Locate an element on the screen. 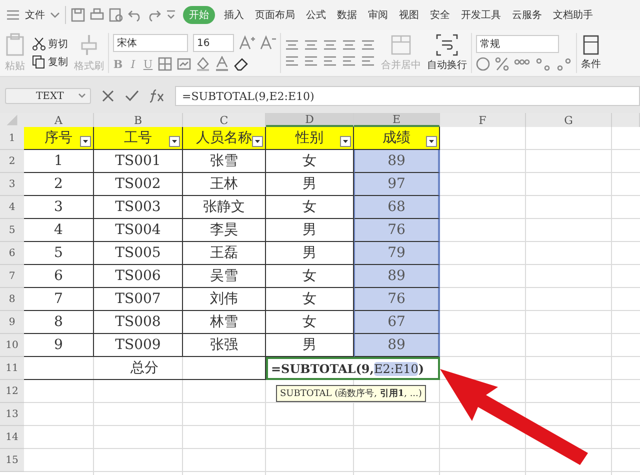 The width and height of the screenshot is (640, 475). print-icon is located at coordinates (97, 15).